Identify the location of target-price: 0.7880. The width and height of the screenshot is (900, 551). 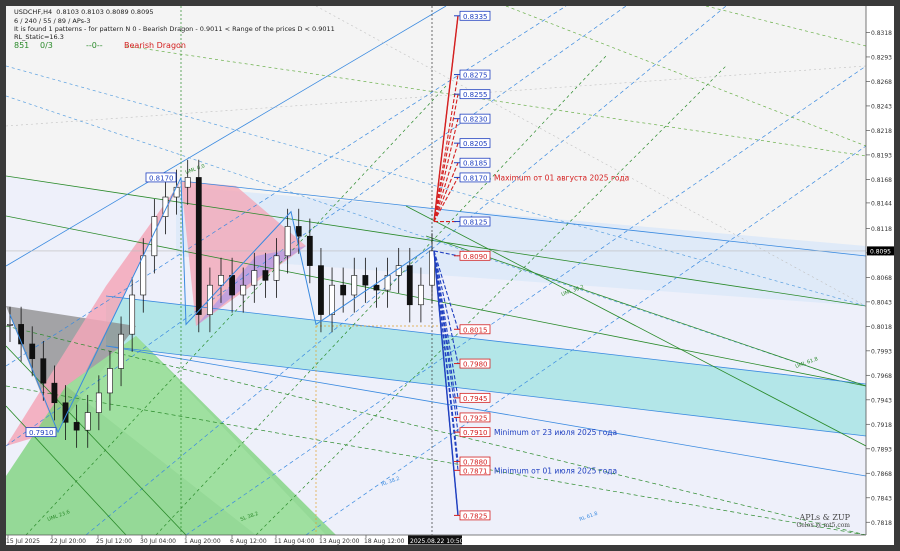
(475, 463).